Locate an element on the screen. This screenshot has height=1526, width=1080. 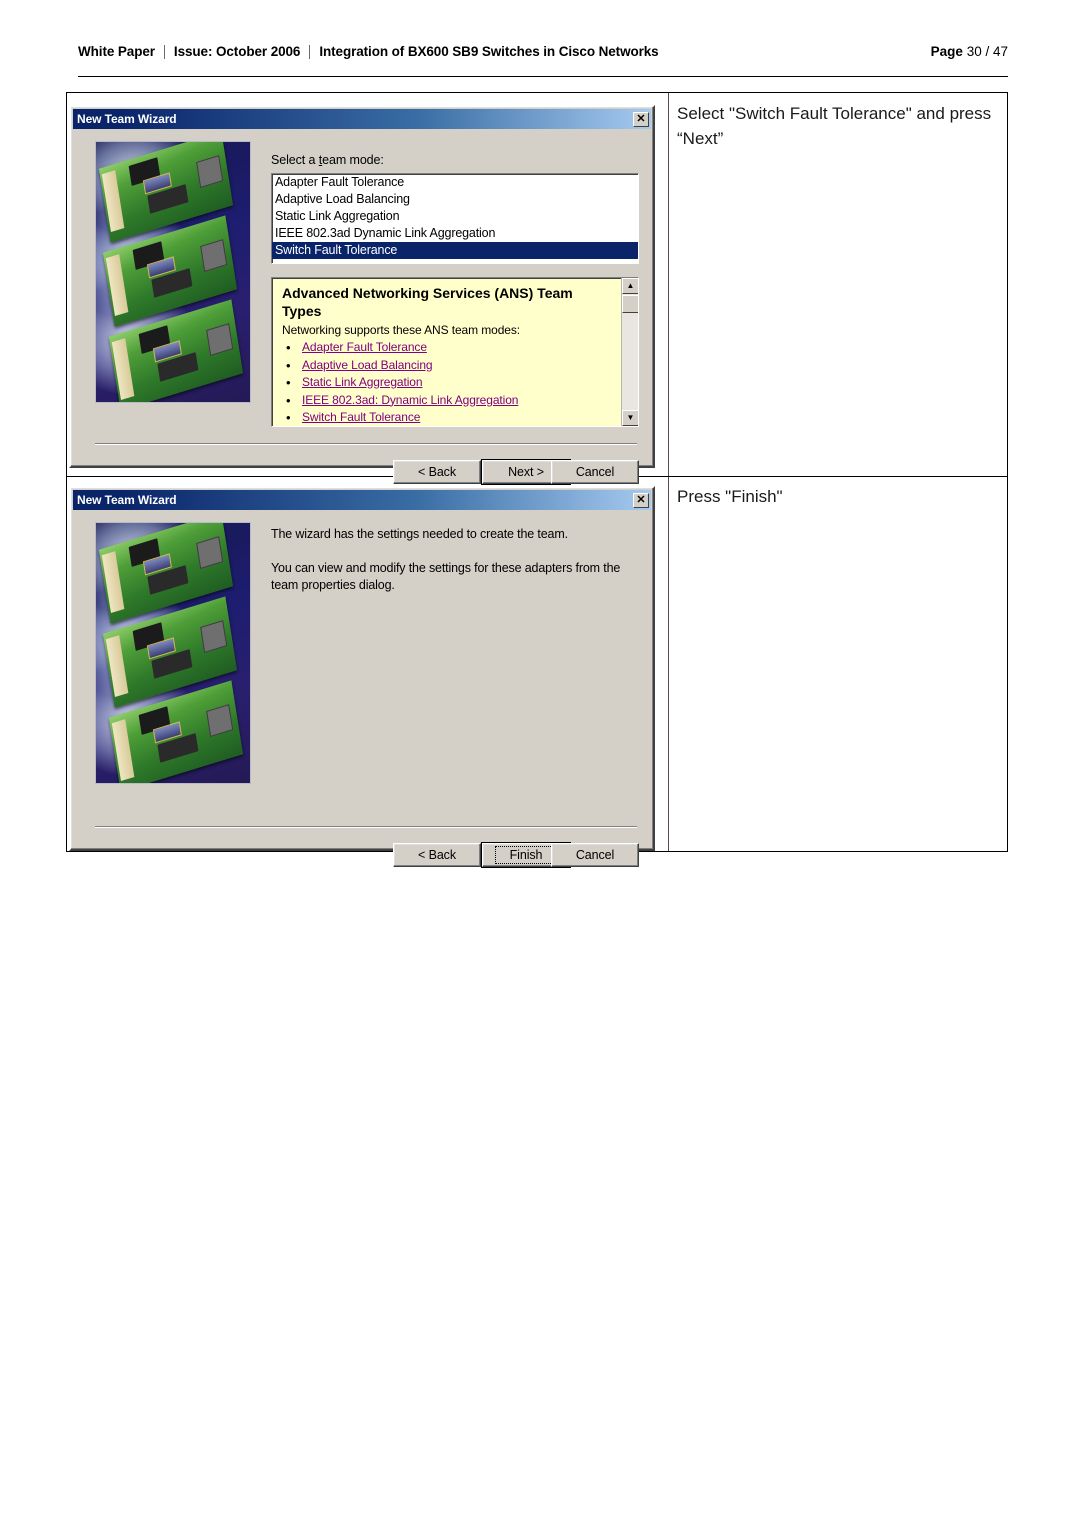
team-mode-label: Select a team mode: is located at coordinates (327, 160).